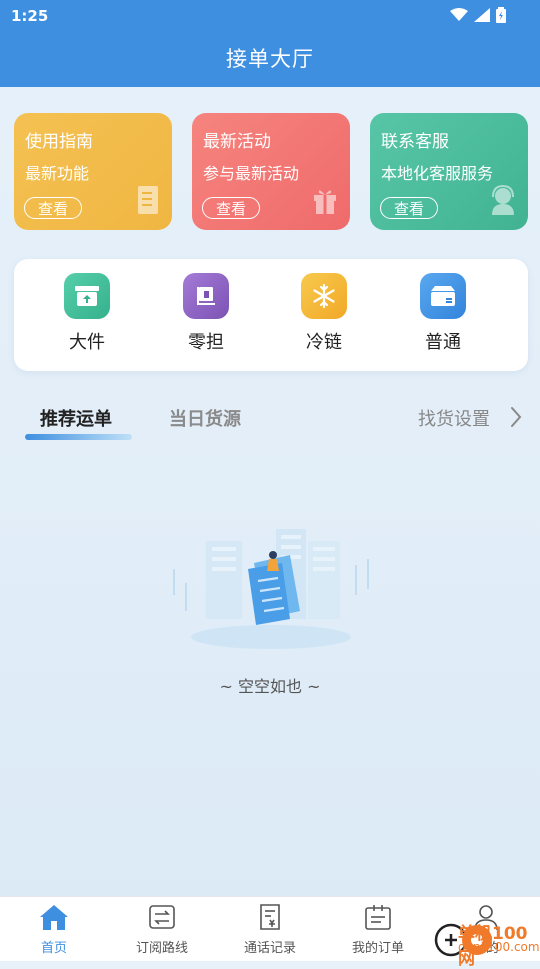  I want to click on card-activity: 最新活动 参与最新活动 查看, so click(271, 171).